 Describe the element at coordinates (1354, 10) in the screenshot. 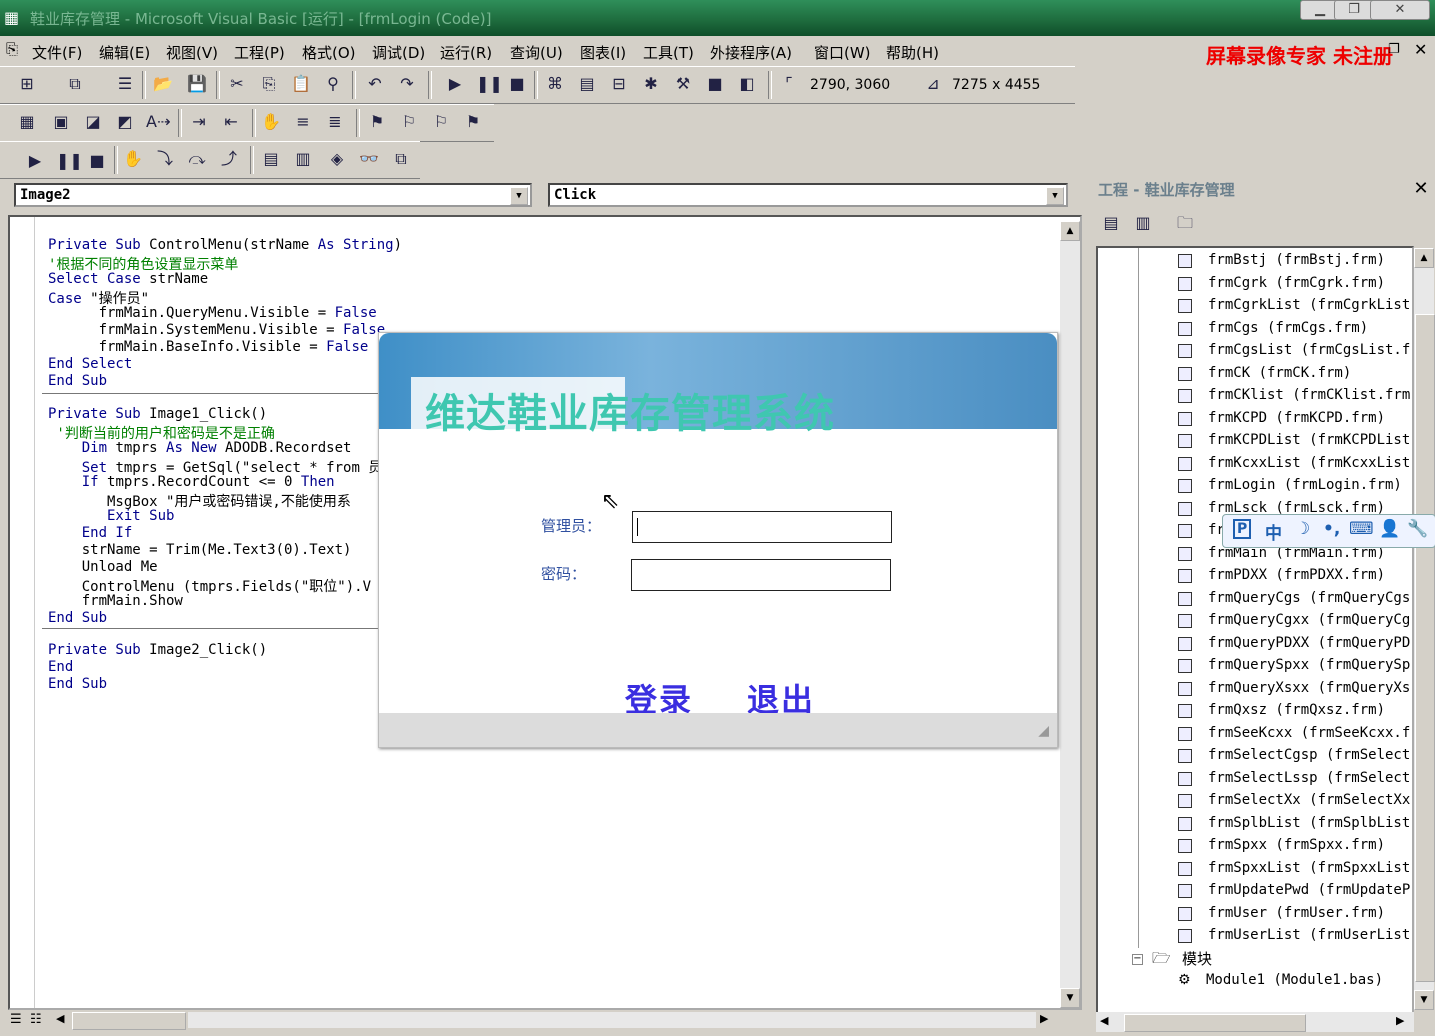

I see `maximize-button: ❐` at that location.